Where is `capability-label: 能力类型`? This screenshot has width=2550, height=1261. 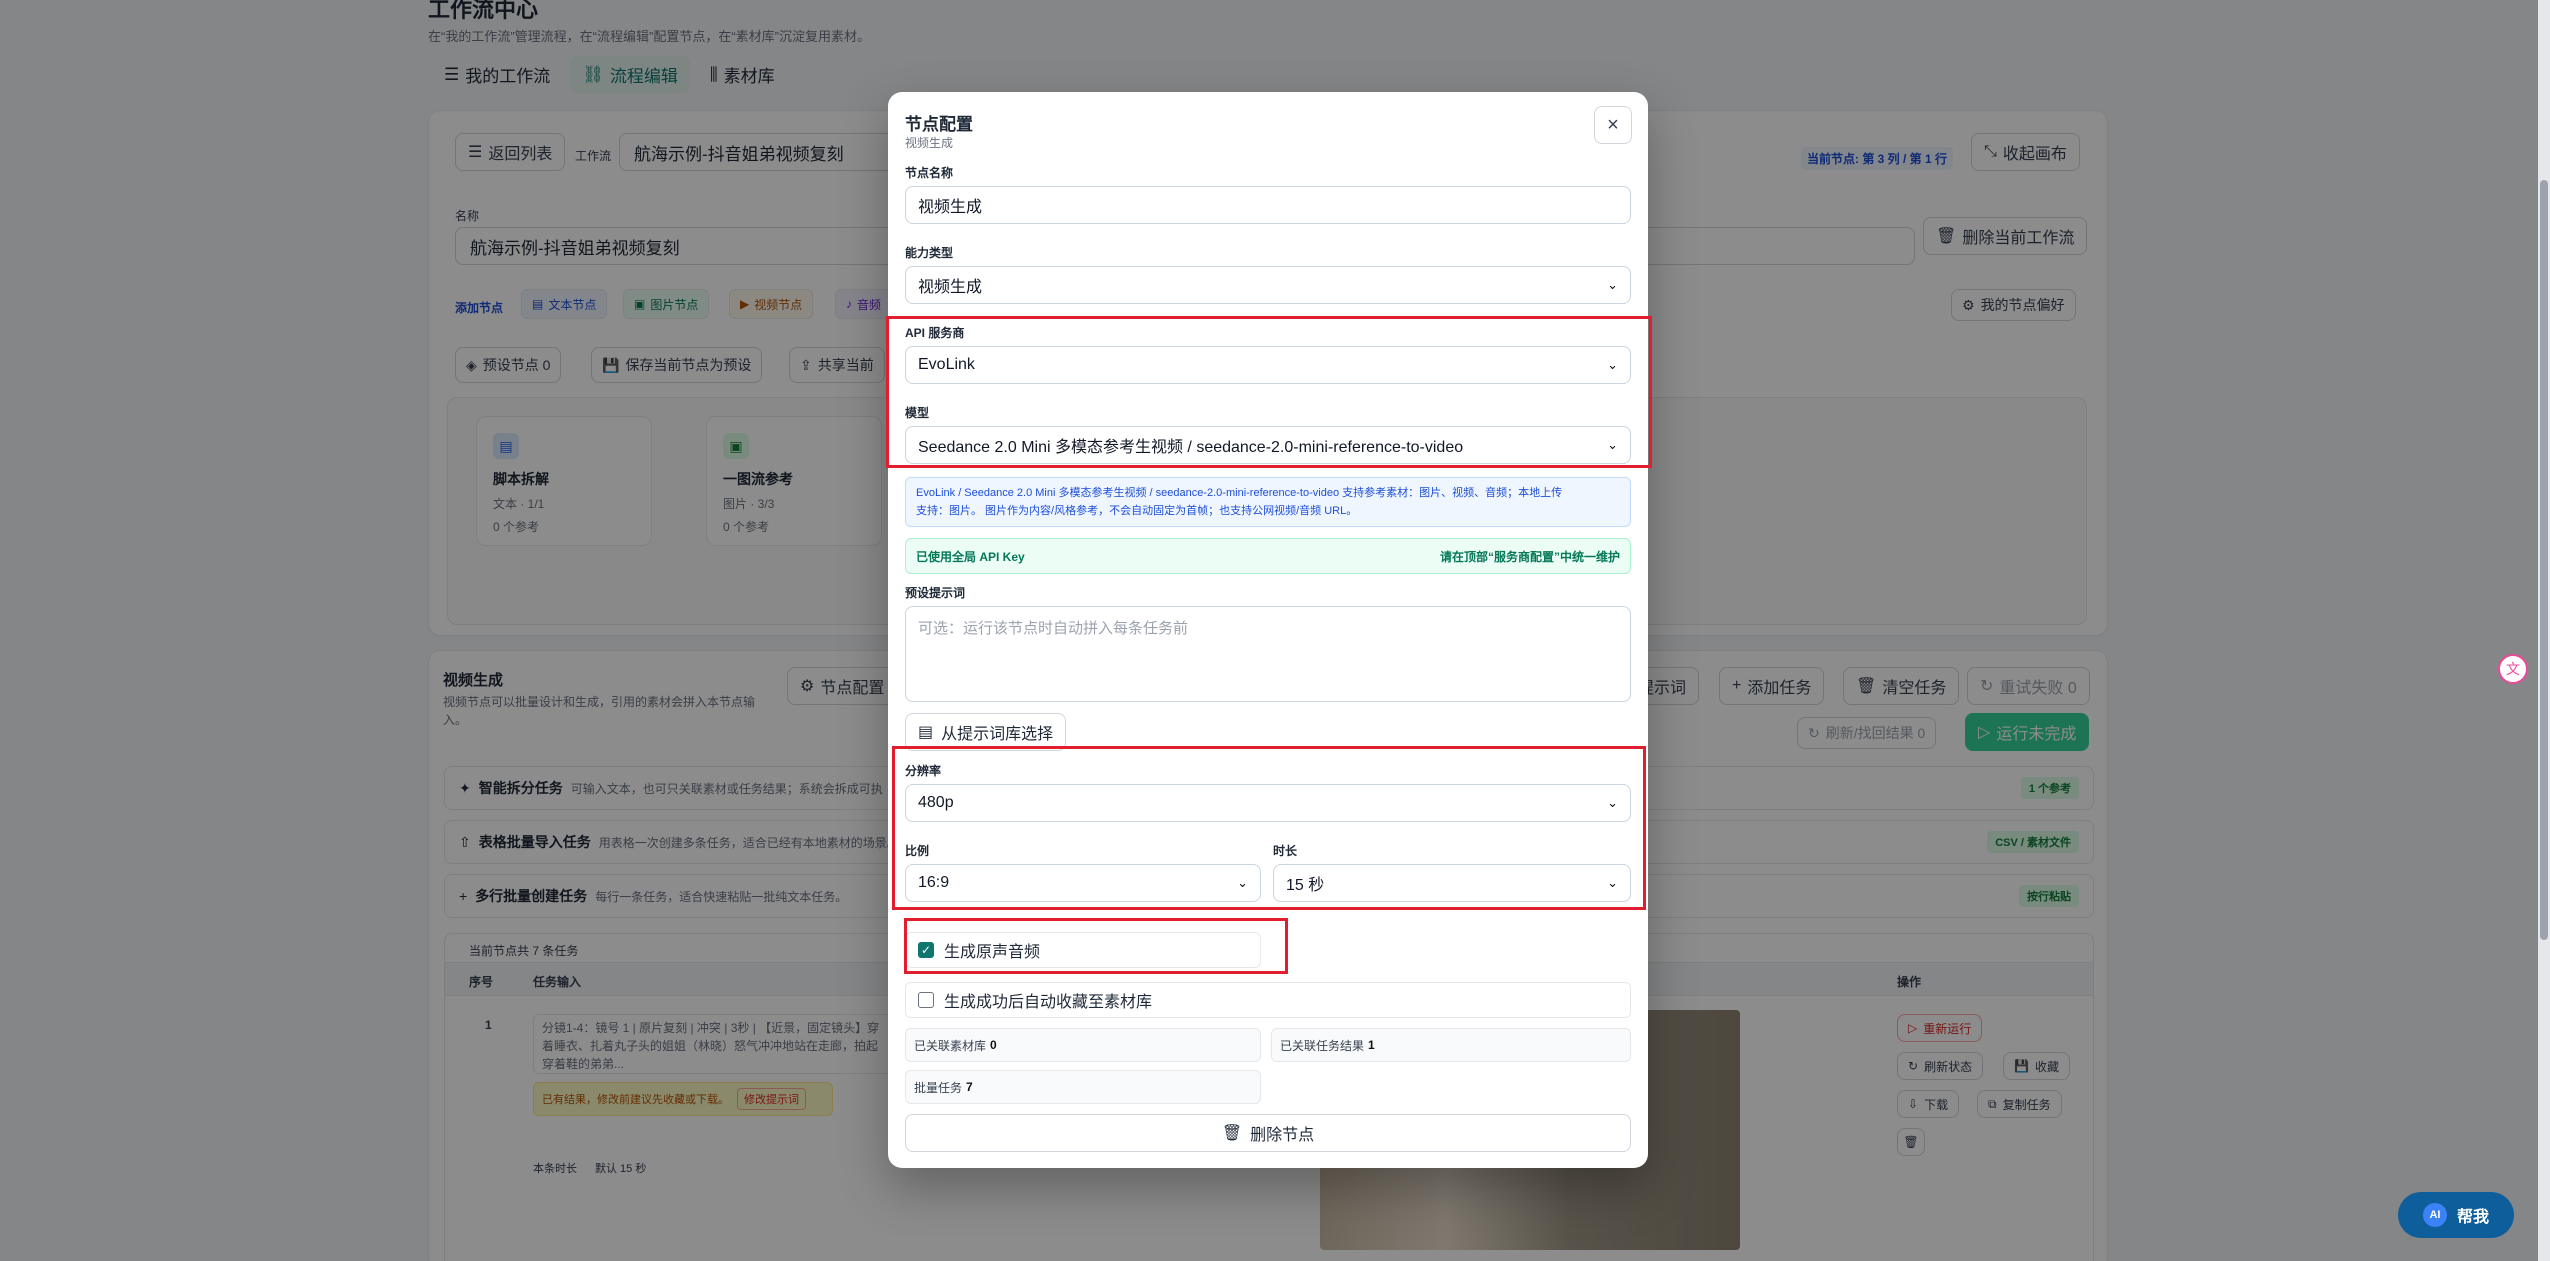
capability-label: 能力类型 is located at coordinates (929, 253).